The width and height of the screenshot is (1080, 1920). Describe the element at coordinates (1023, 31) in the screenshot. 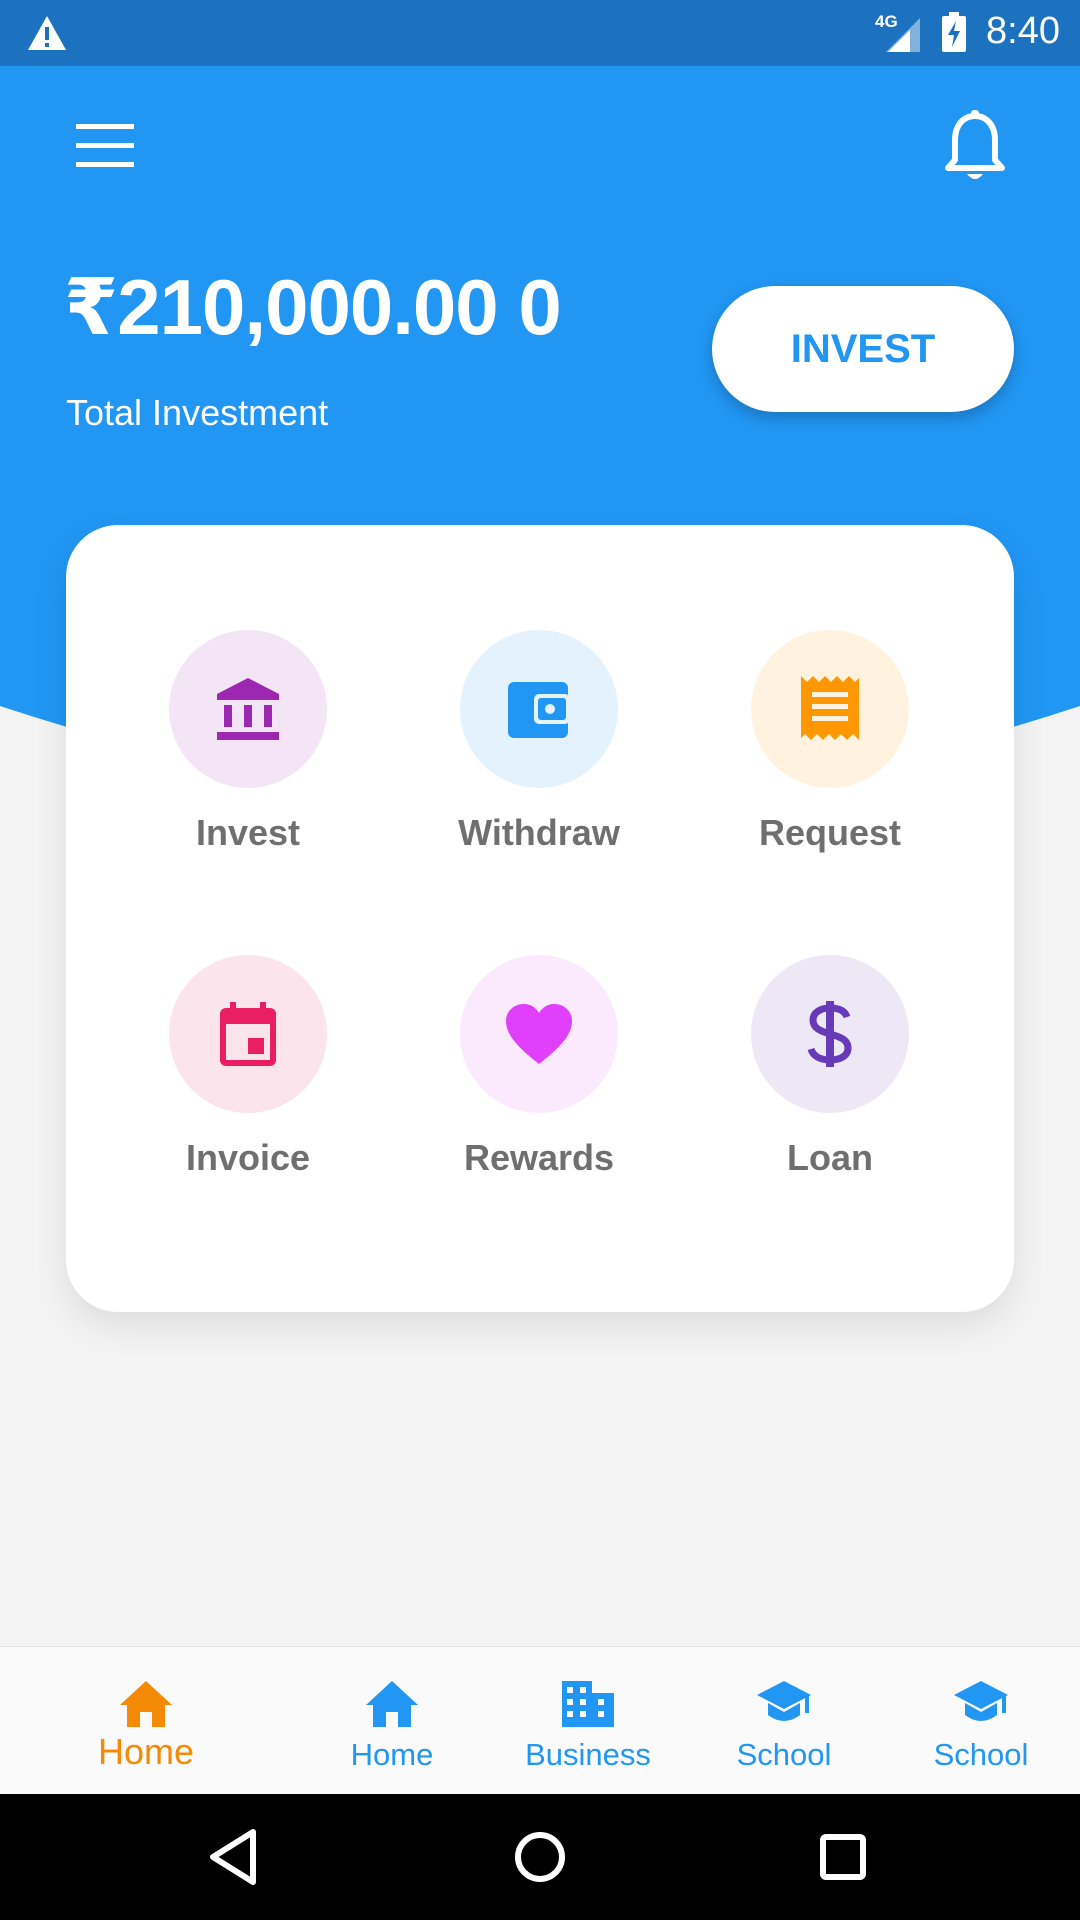

I see `clock: 8:40` at that location.